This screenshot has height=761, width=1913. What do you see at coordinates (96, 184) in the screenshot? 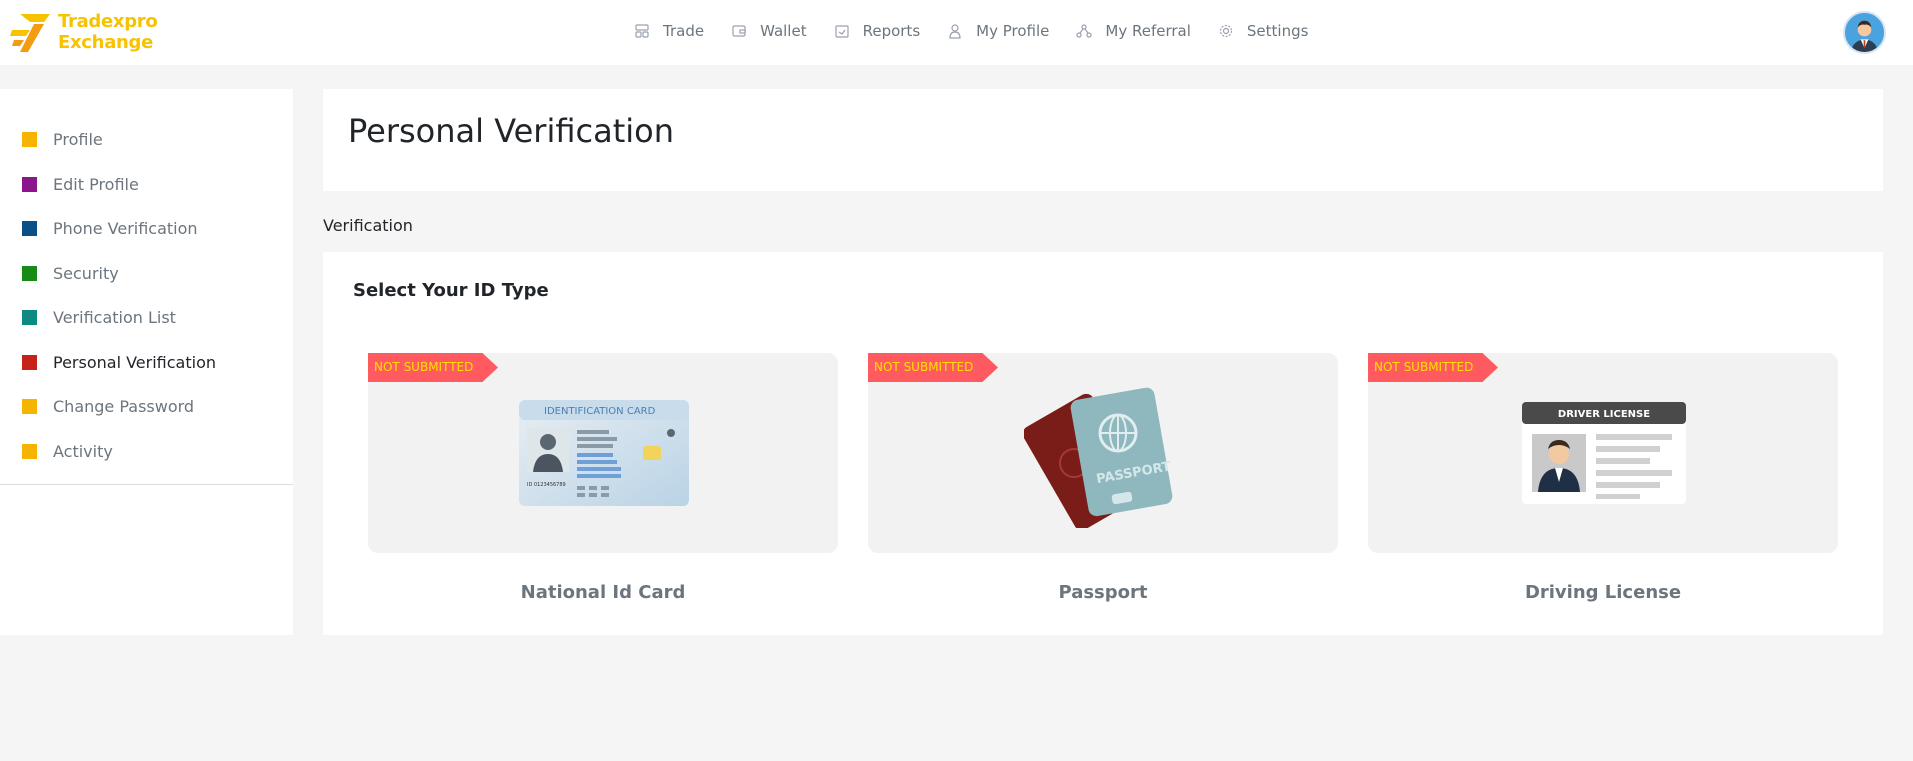
I see `sidebar-item-label: Edit Profile` at bounding box center [96, 184].